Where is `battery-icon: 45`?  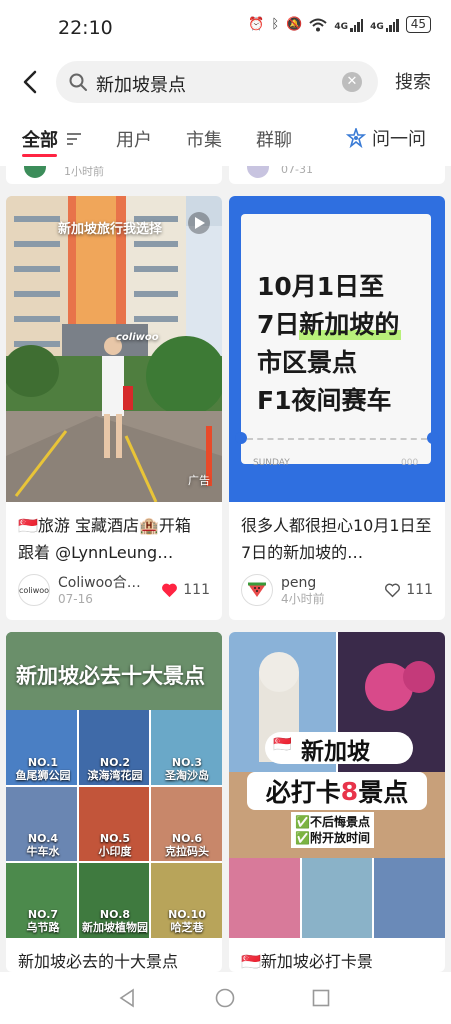
battery-icon: 45 is located at coordinates (418, 24).